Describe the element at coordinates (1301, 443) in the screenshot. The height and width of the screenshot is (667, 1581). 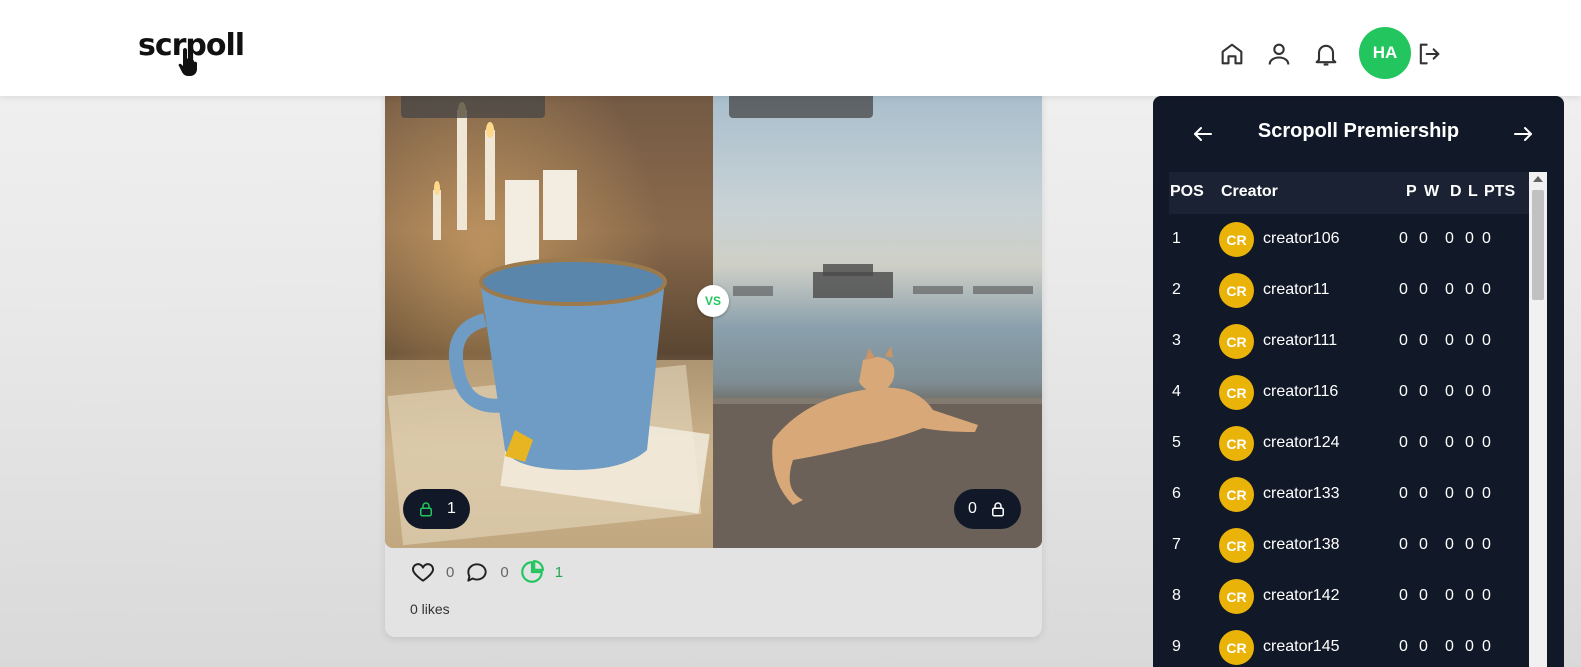
I see `creator-name: creator124` at that location.